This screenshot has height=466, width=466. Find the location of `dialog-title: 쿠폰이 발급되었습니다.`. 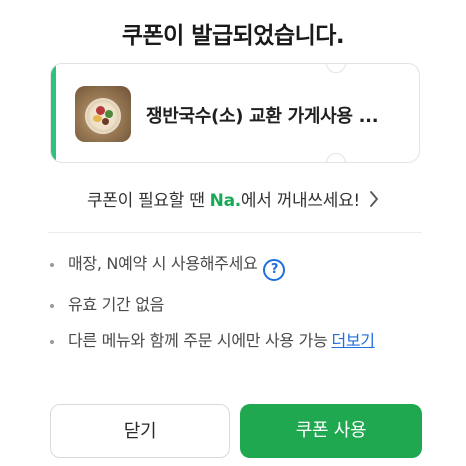

dialog-title: 쿠폰이 발급되었습니다. is located at coordinates (233, 36).